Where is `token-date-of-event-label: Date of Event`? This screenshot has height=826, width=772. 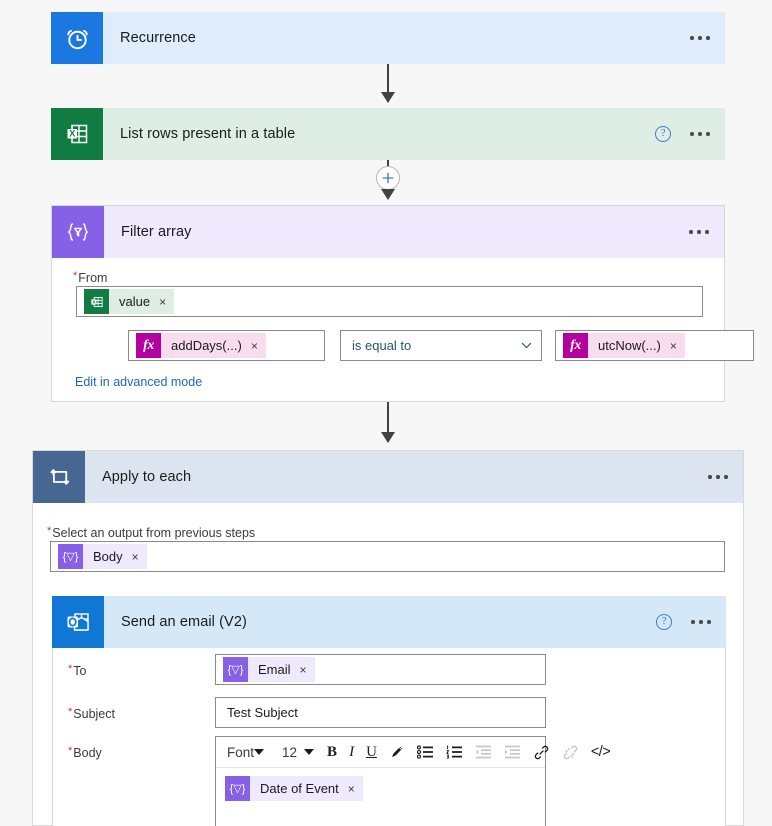
token-date-of-event-label: Date of Event is located at coordinates (299, 788).